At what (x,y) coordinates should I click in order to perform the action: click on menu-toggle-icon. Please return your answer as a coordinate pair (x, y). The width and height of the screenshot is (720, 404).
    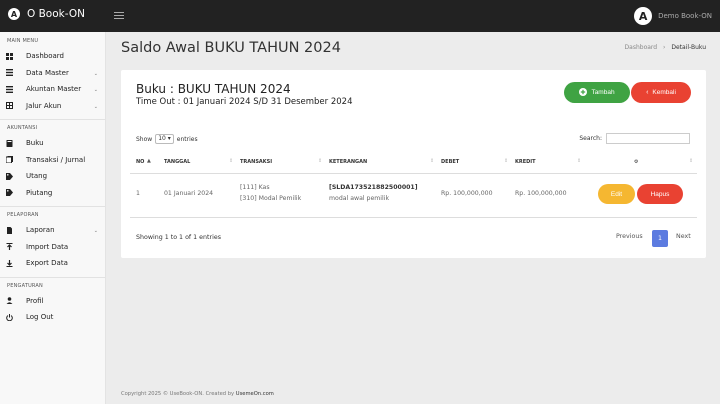
    Looking at the image, I should click on (119, 15).